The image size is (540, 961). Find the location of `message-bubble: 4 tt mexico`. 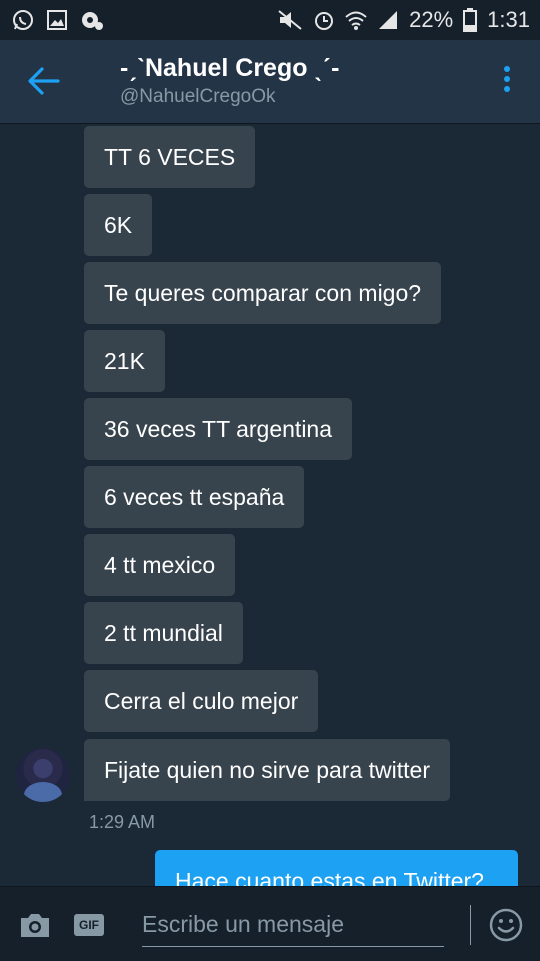

message-bubble: 4 tt mexico is located at coordinates (160, 565).